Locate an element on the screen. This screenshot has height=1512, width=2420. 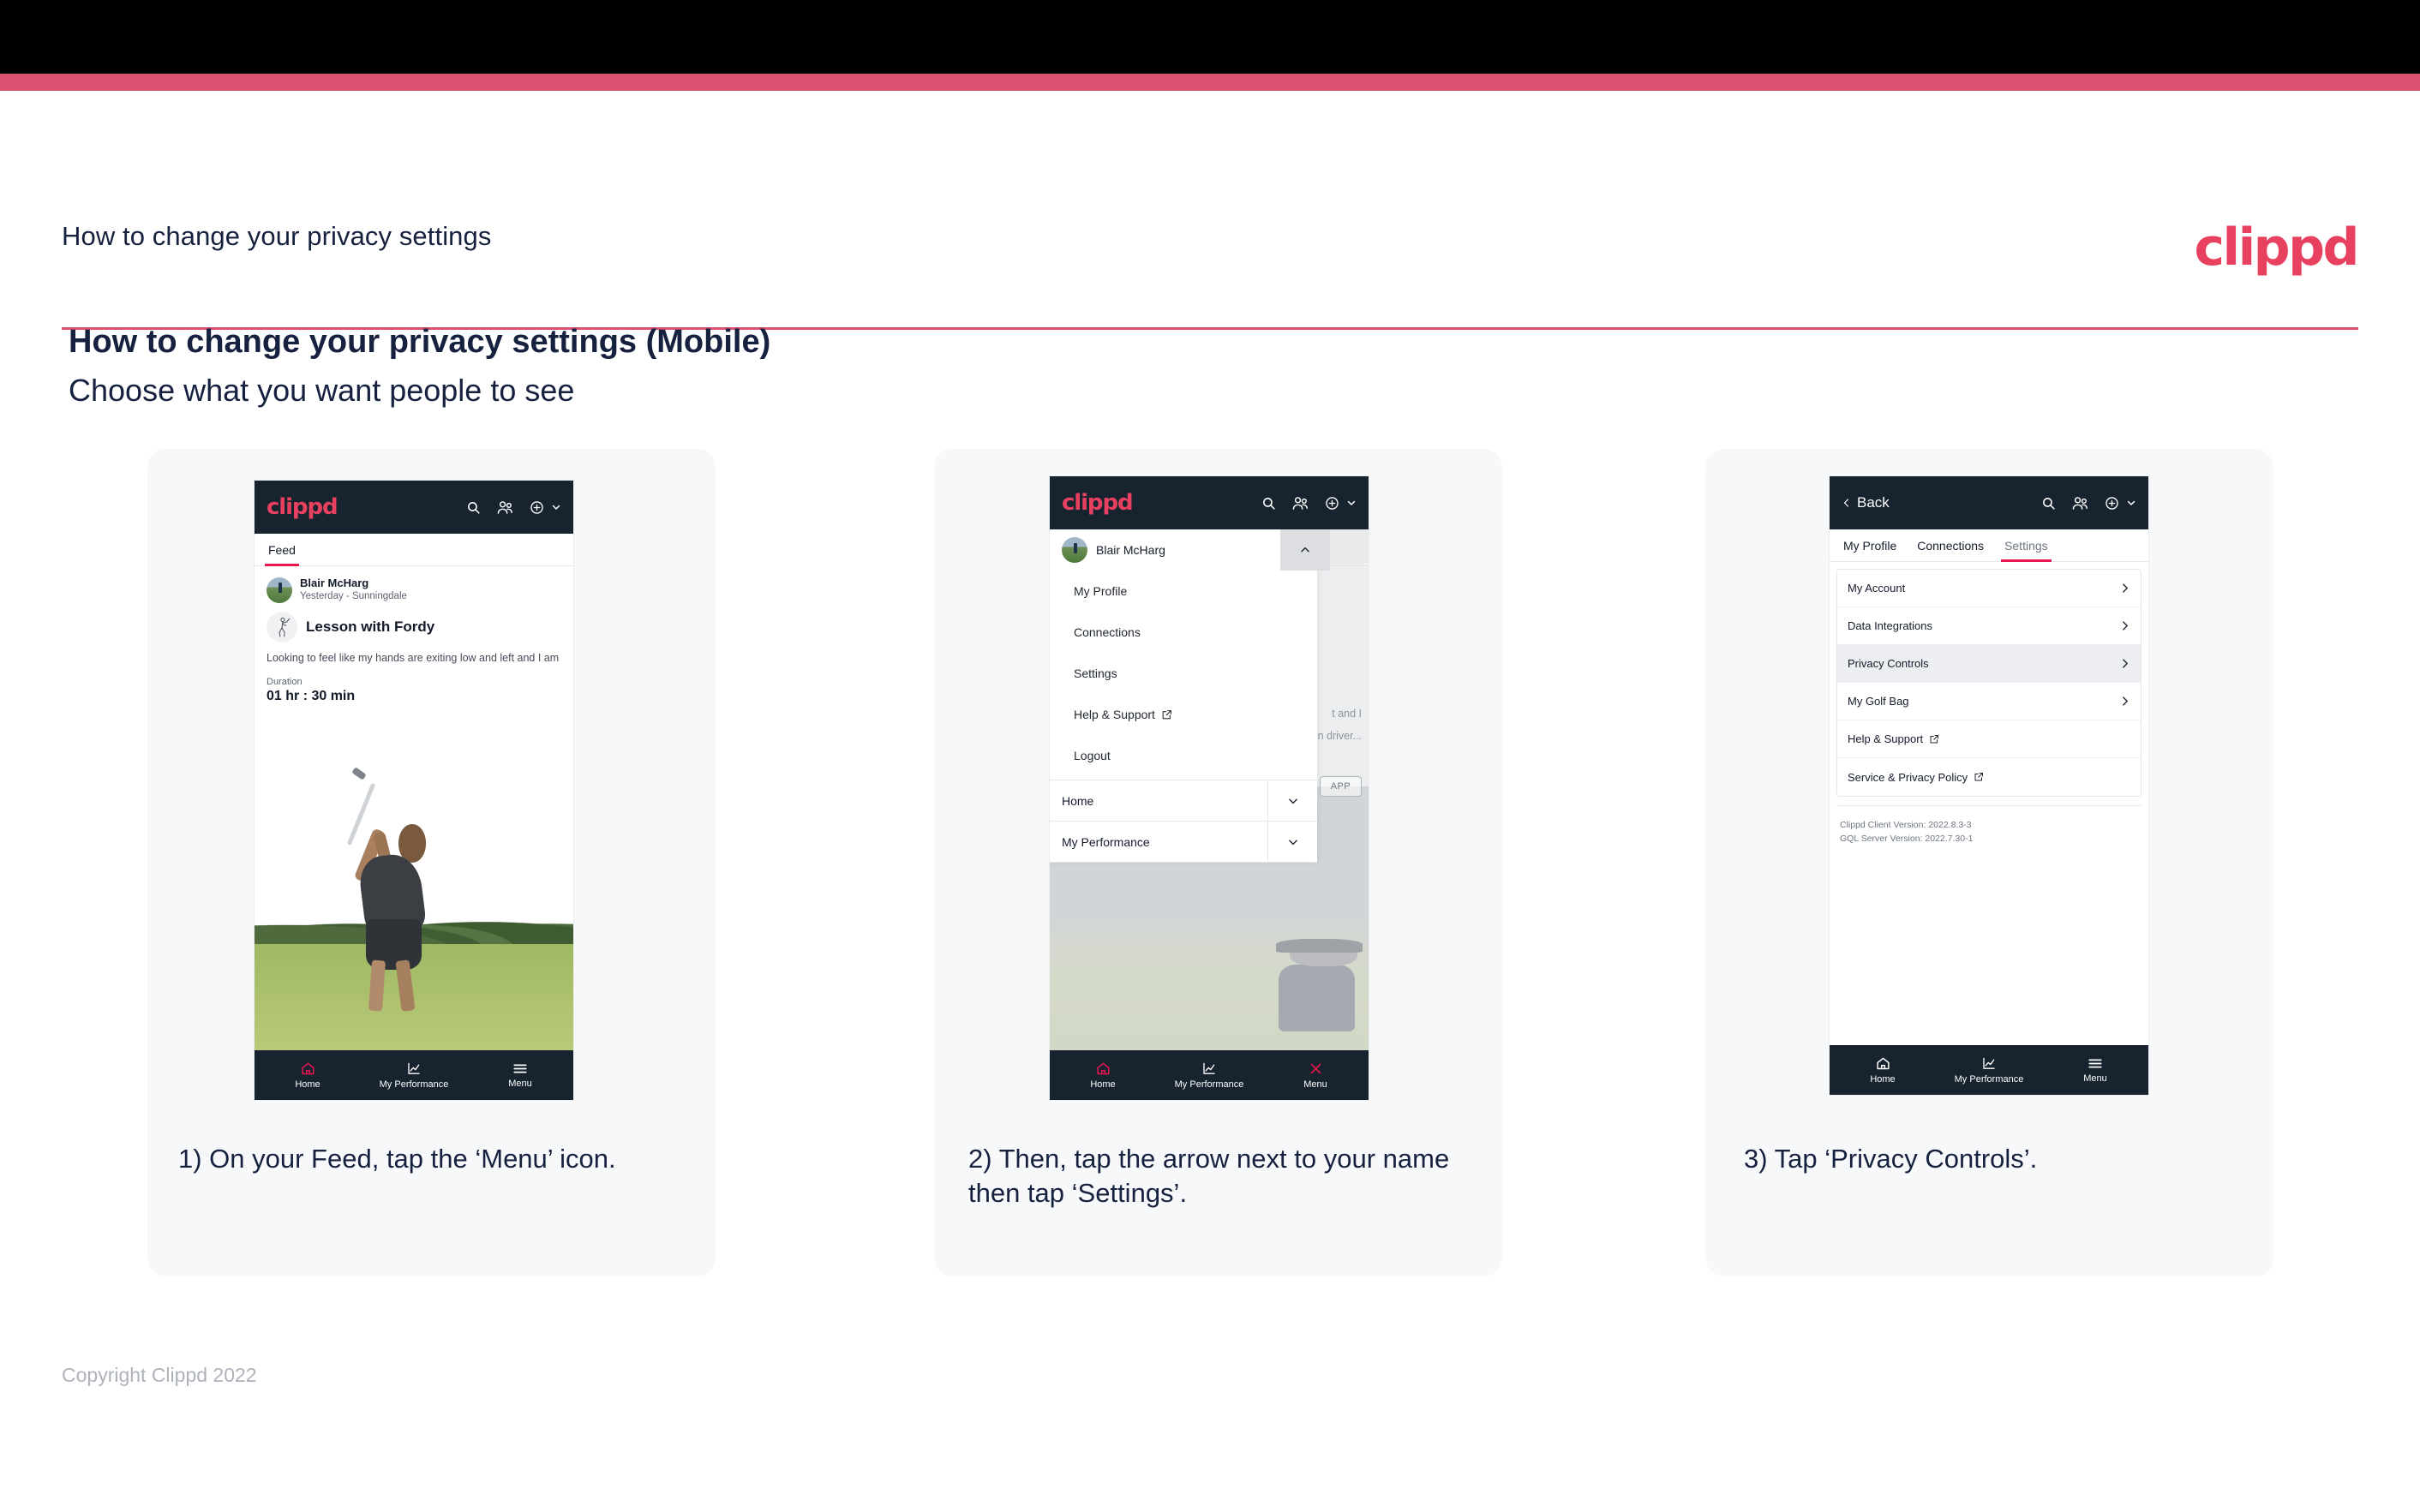
avatar is located at coordinates (1074, 550).